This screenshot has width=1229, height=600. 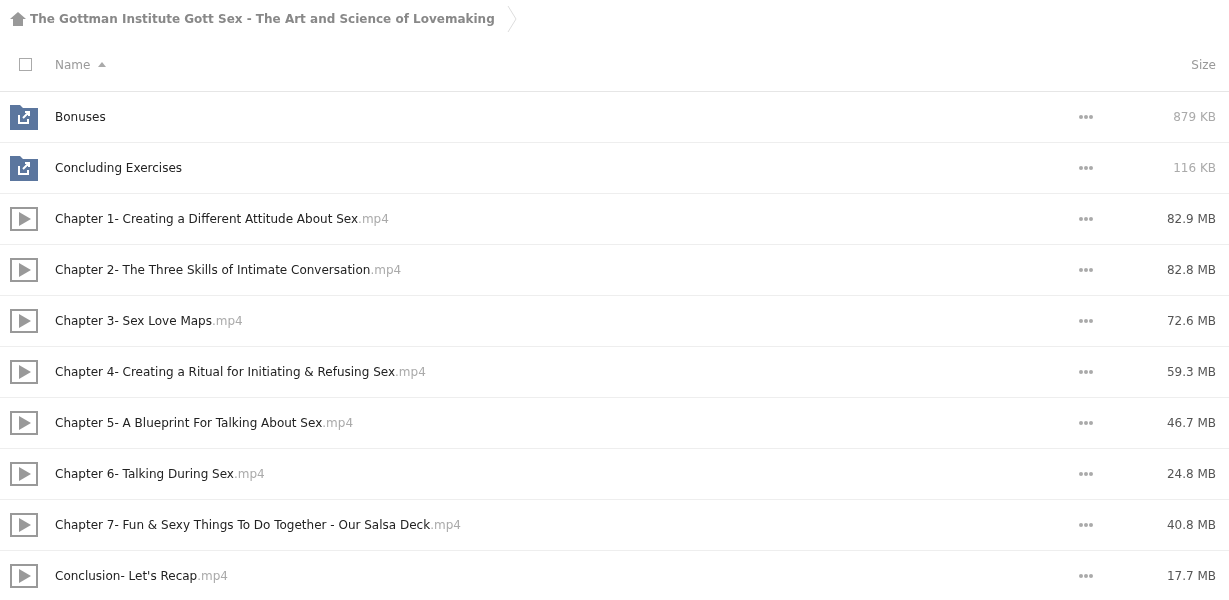 I want to click on file-size: 82.8 MB, so click(x=1190, y=270).